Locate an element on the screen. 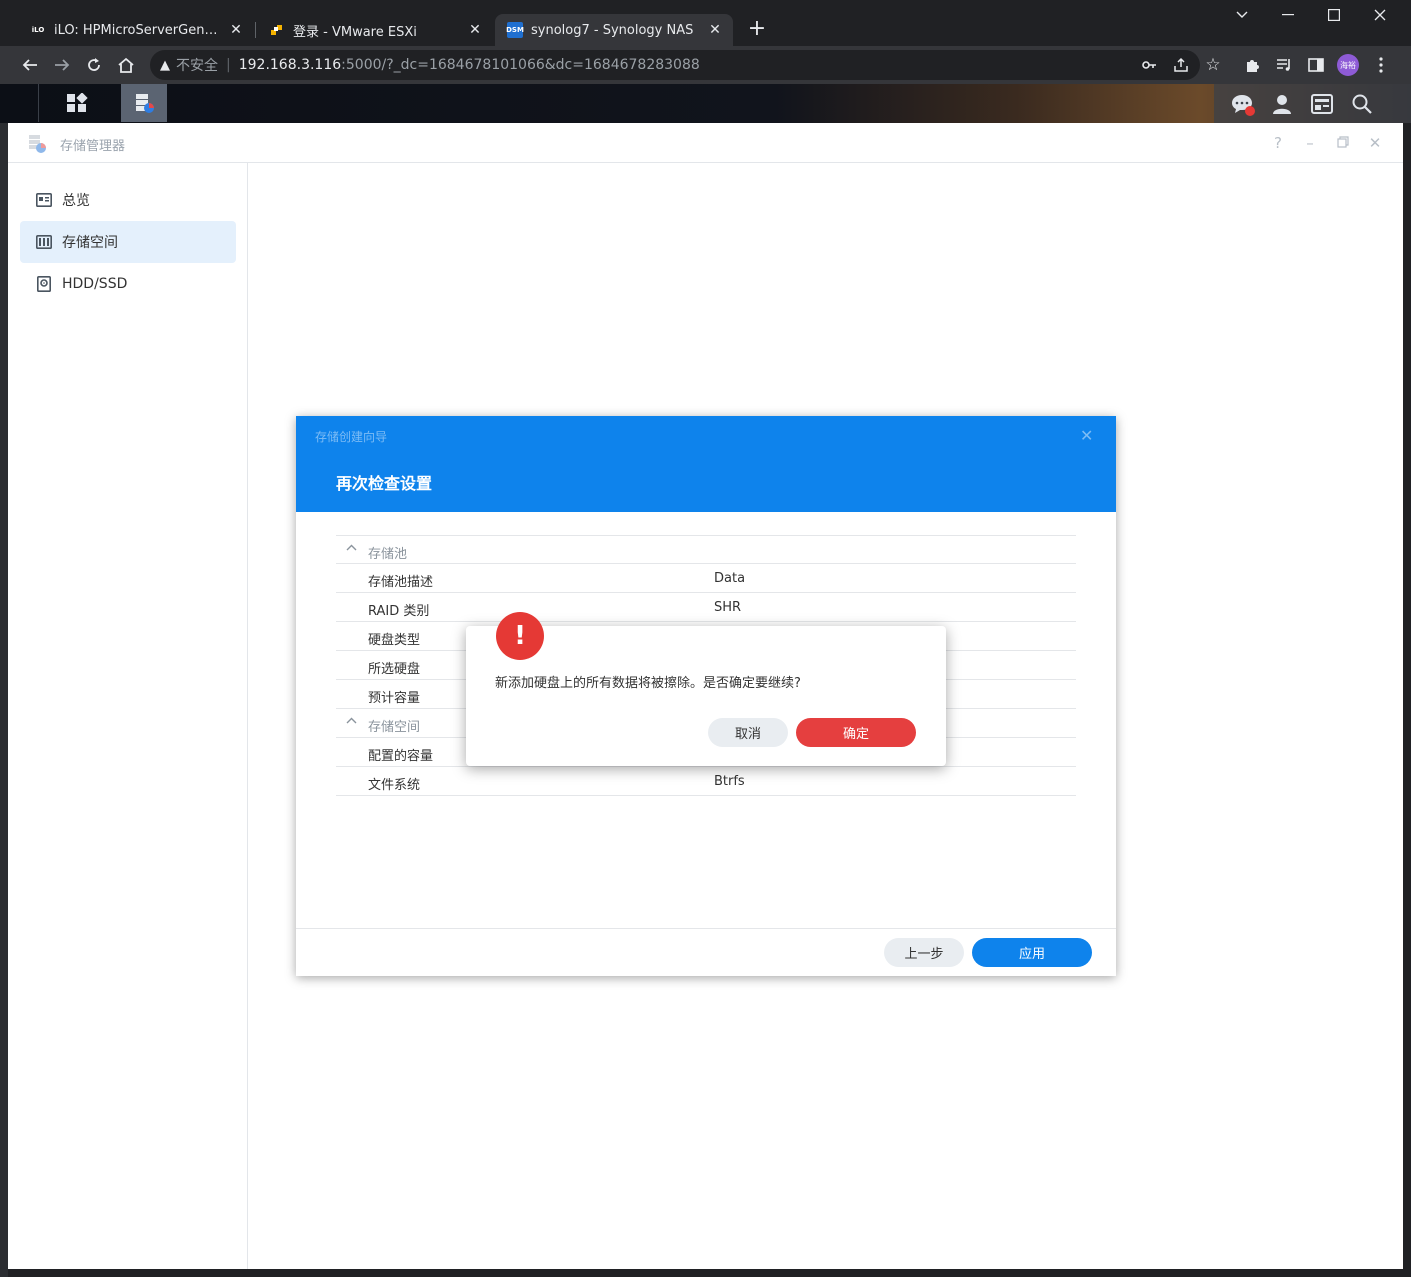 The height and width of the screenshot is (1277, 1411). dsm-tray is located at coordinates (1312, 103).